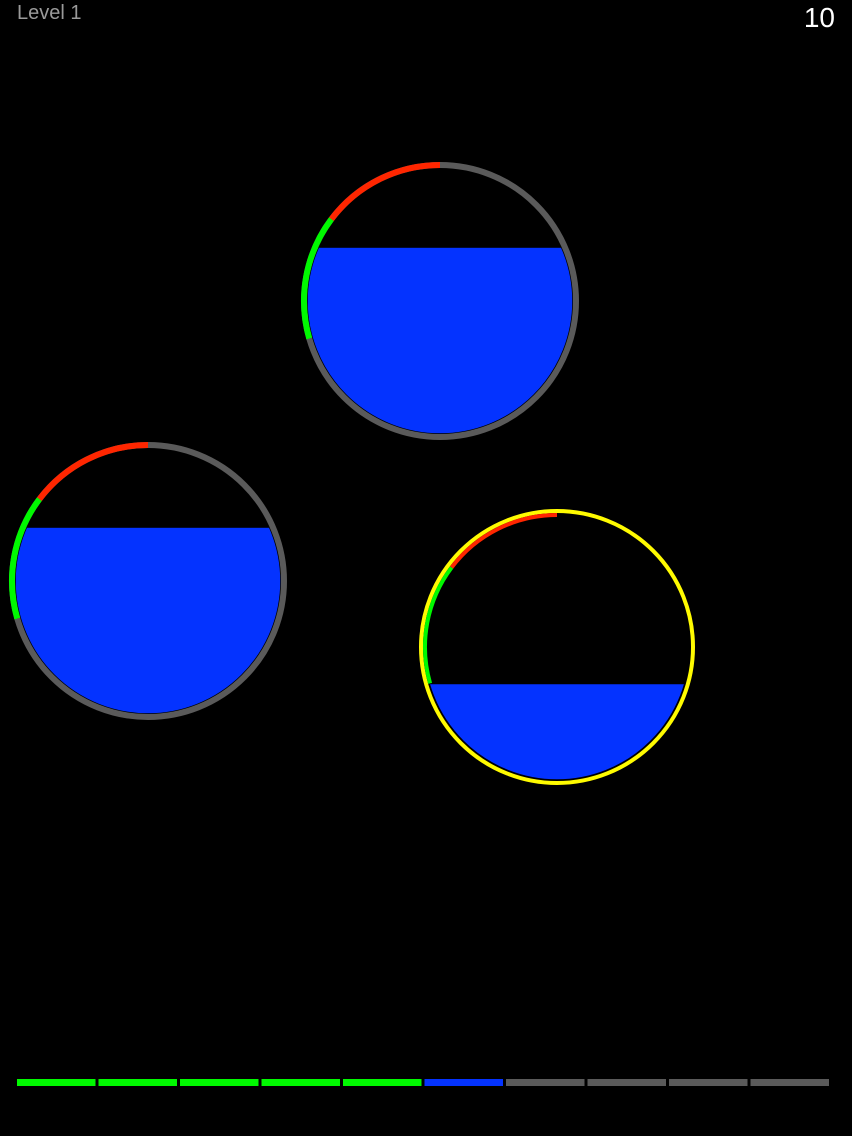 This screenshot has height=1136, width=852. What do you see at coordinates (463, 1082) in the screenshot?
I see `progress-segment-current` at bounding box center [463, 1082].